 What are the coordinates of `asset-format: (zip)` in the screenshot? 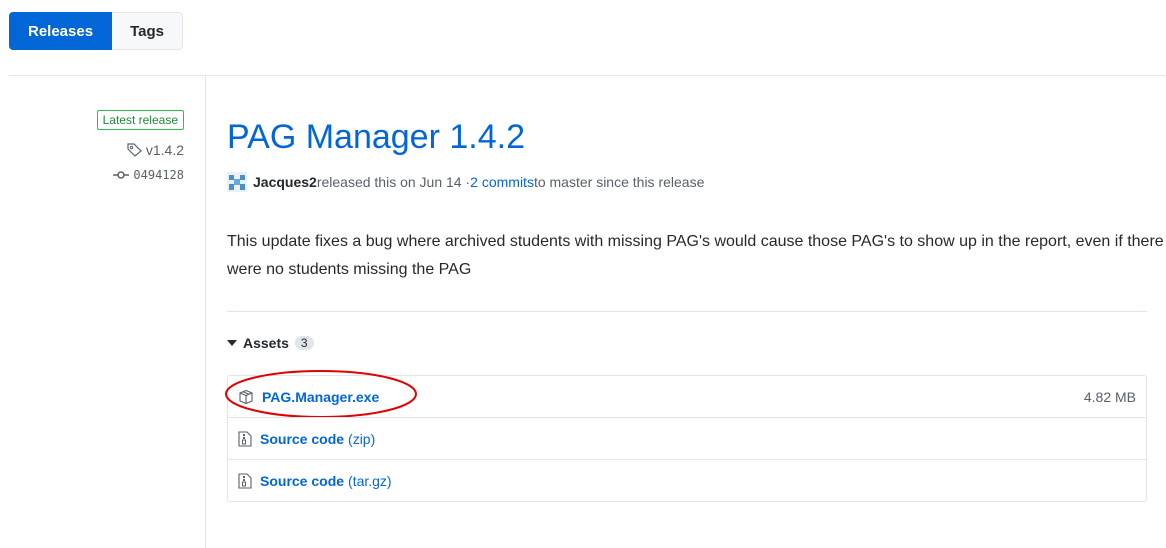 It's located at (361, 439).